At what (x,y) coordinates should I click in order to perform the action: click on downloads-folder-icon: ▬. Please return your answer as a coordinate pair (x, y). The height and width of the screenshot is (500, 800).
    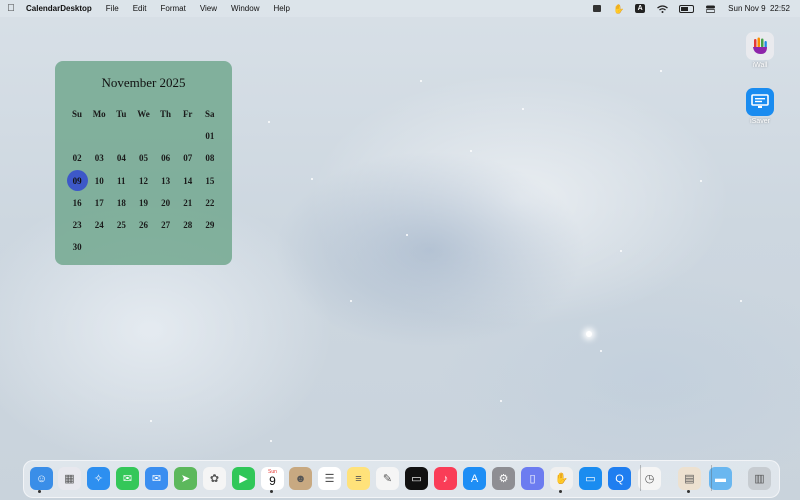
    Looking at the image, I should click on (720, 478).